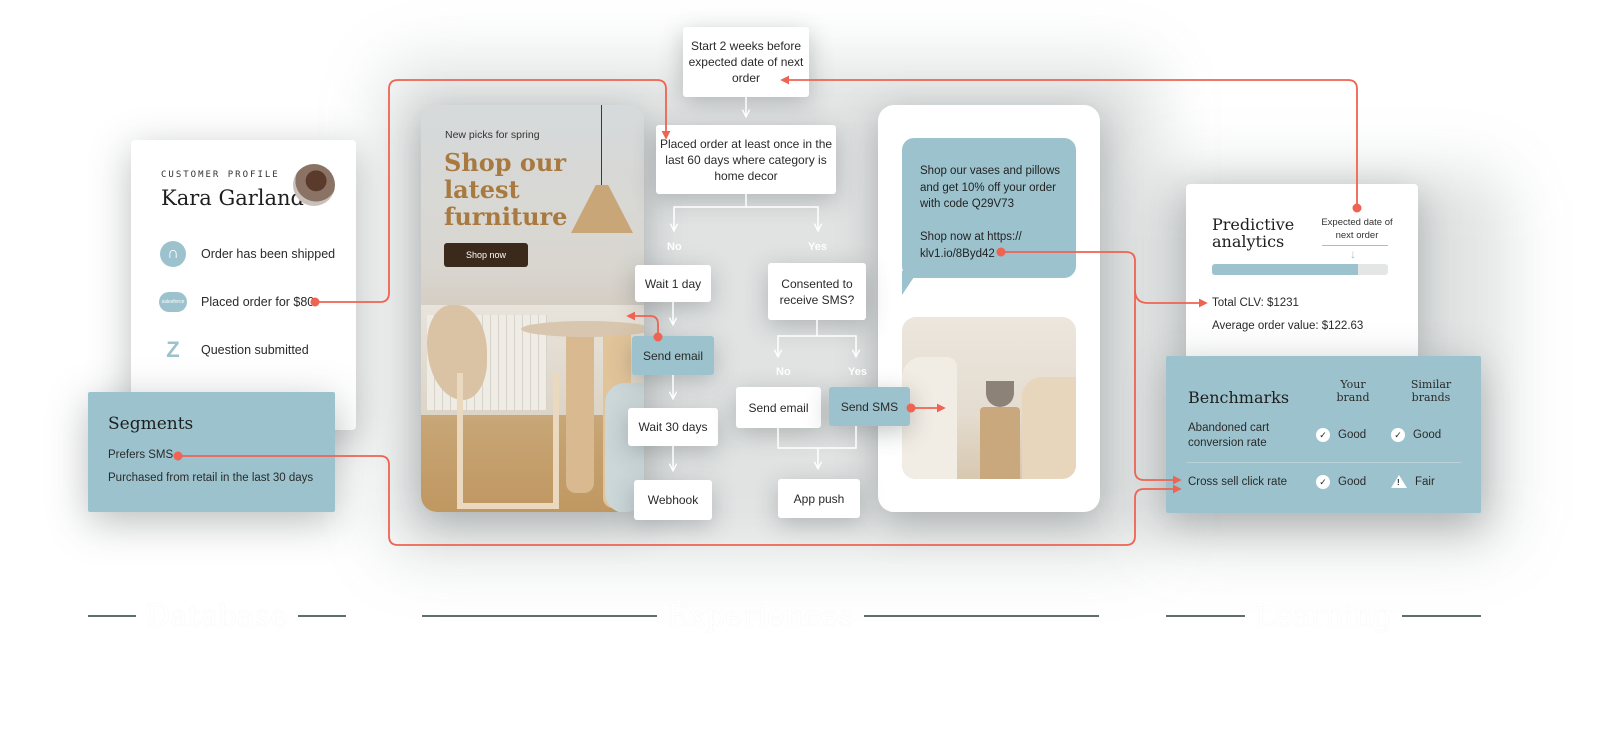 This screenshot has width=1600, height=746. I want to click on flow-send-email: Send email, so click(673, 355).